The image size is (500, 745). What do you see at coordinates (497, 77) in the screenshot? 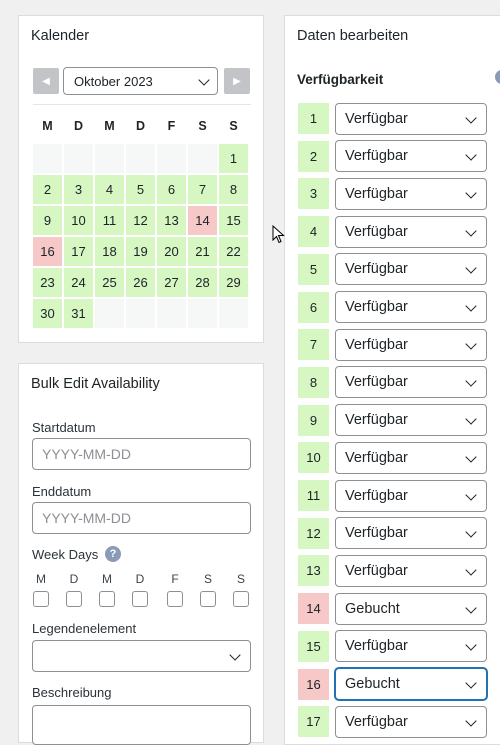
I see `info-icon` at bounding box center [497, 77].